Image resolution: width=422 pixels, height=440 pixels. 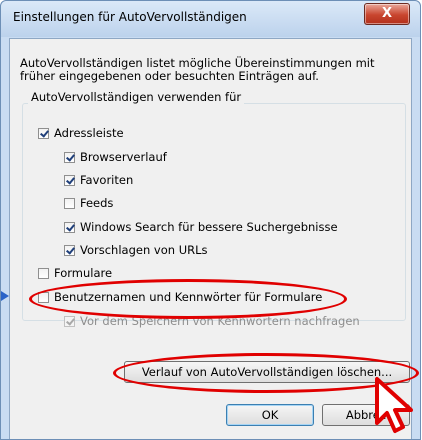 I want to click on ok-button: OK, so click(x=270, y=415).